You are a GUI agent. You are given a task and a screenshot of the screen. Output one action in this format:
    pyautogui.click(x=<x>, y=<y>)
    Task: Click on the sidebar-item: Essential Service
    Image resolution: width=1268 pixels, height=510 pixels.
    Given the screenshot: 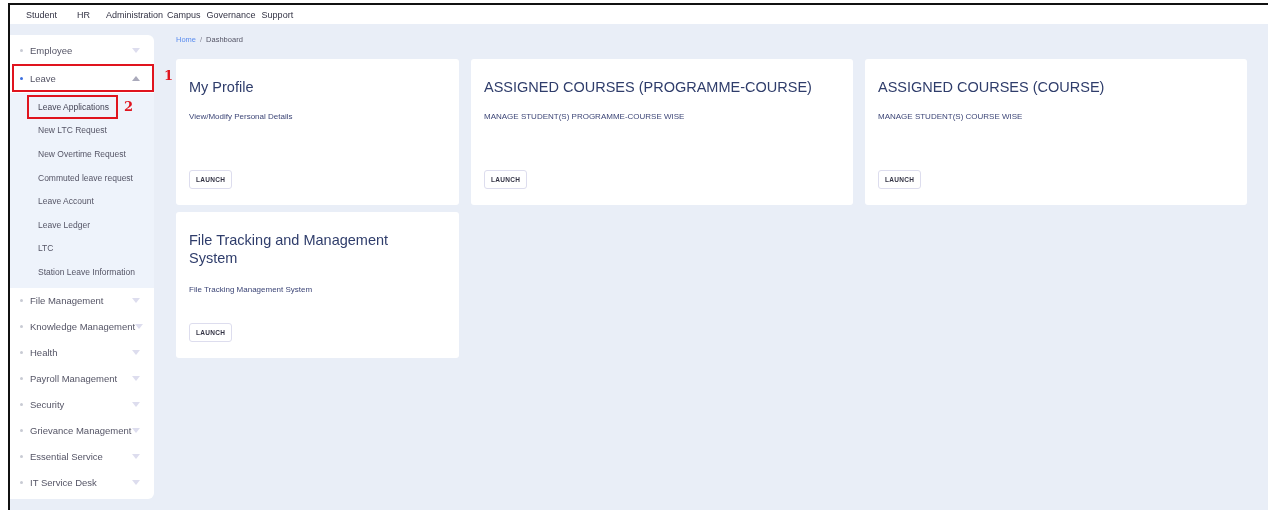 What is the action you would take?
    pyautogui.click(x=82, y=456)
    